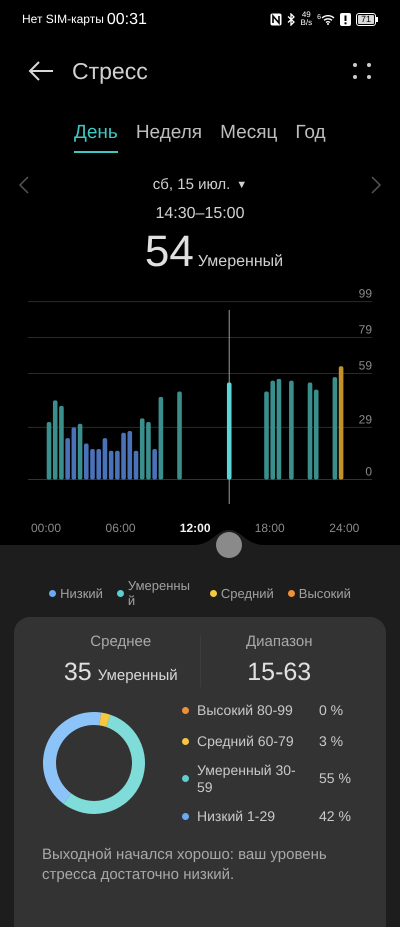 This screenshot has width=400, height=927. I want to click on distribution-label: Умеренный 30-59, so click(247, 779).